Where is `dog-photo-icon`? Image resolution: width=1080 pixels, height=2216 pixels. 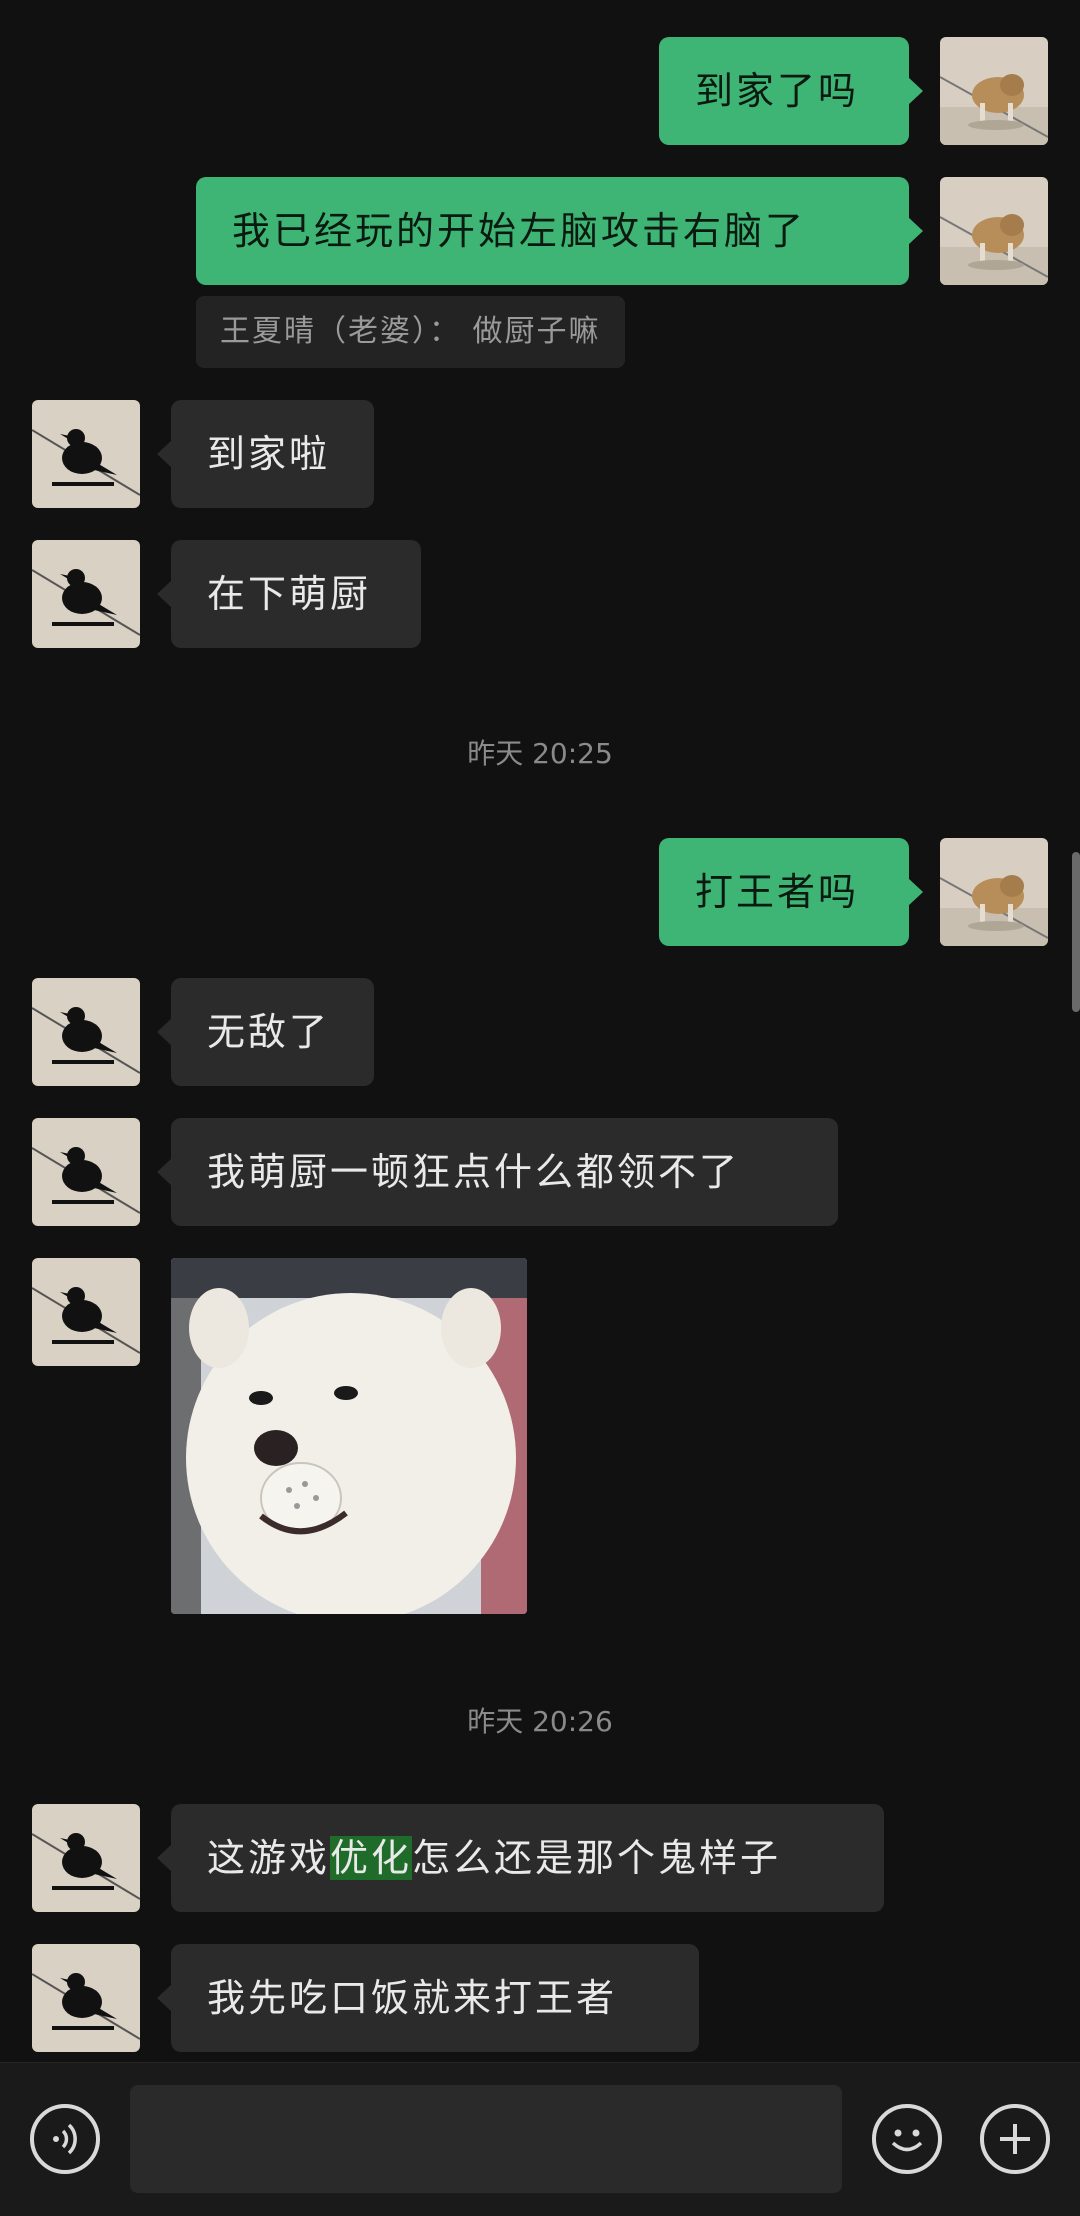
dog-photo-icon is located at coordinates (349, 1436).